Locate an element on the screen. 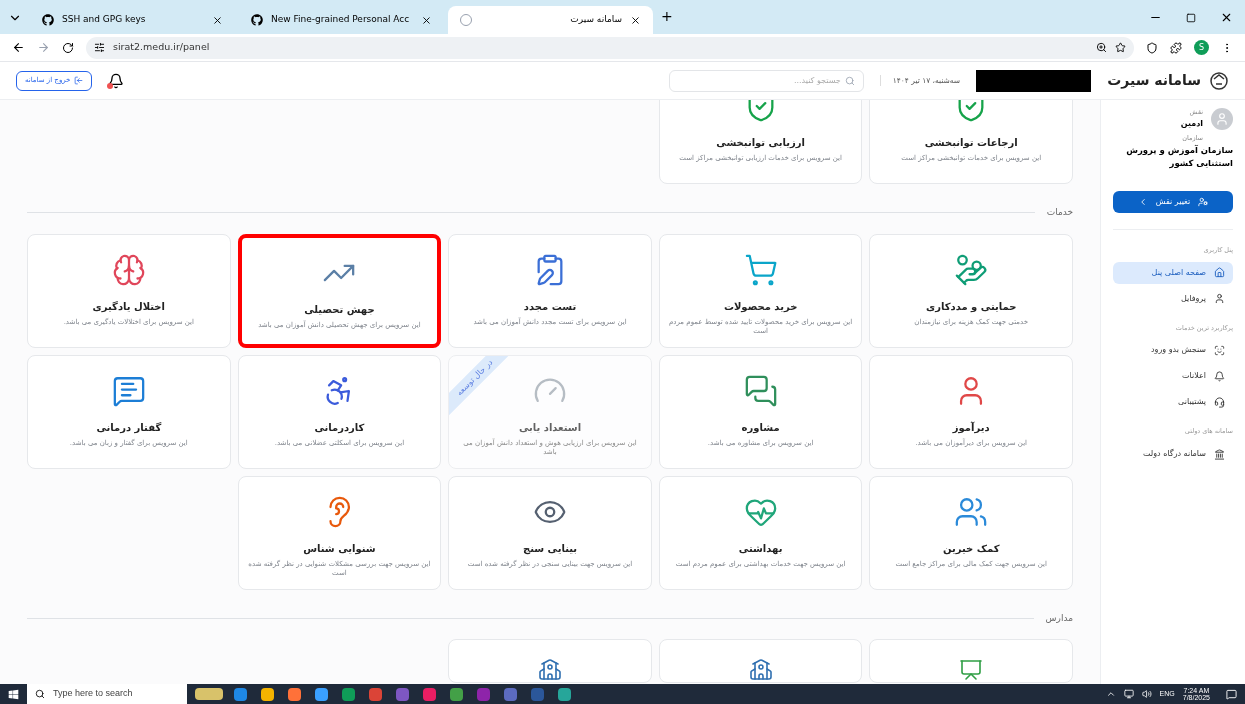 Image resolution: width=1245 pixels, height=704 pixels. browser-tab: سامانه سیرت is located at coordinates (550, 20).